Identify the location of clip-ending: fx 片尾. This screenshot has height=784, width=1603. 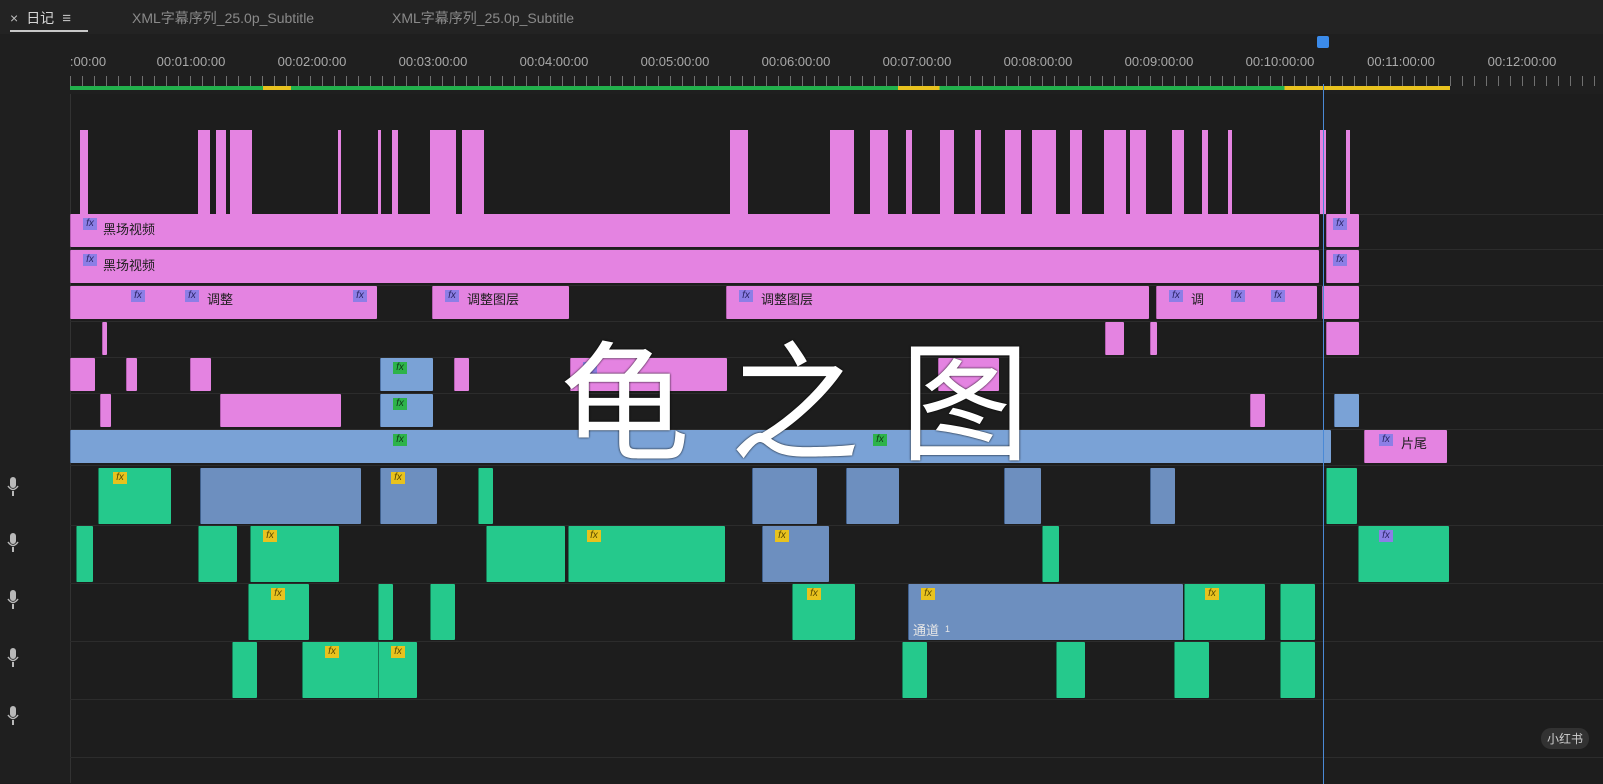
(1405, 446).